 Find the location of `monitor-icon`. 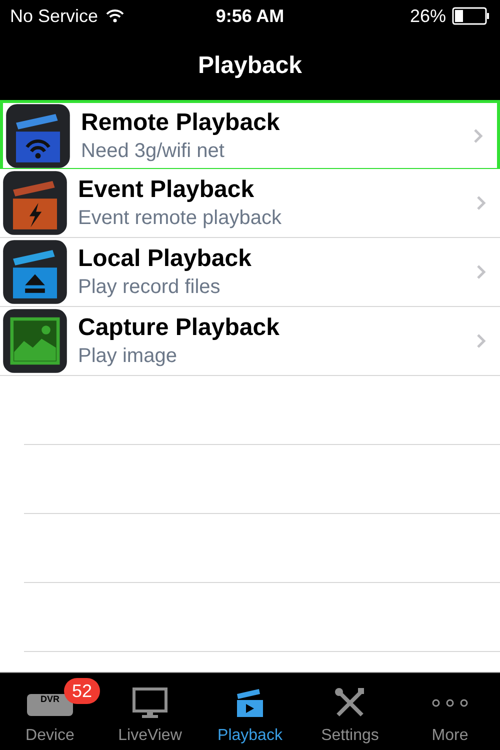

monitor-icon is located at coordinates (150, 703).